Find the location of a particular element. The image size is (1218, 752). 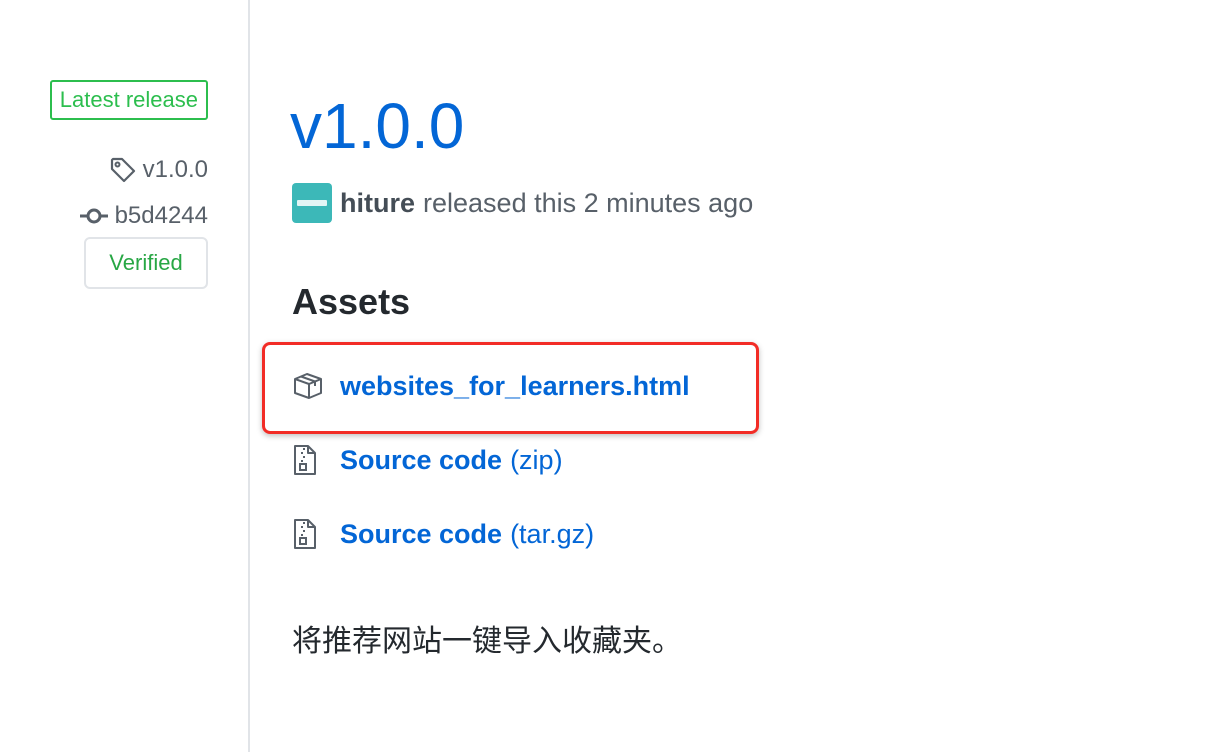

asset-item: Source code (zip) is located at coordinates (427, 460).